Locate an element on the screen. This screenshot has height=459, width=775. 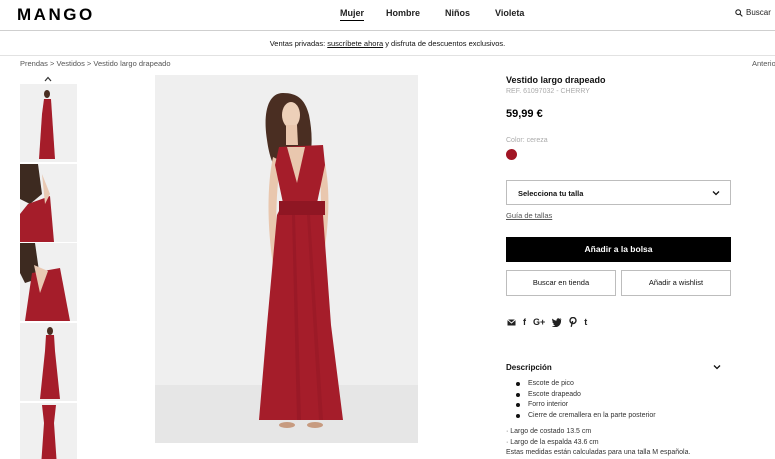
nav-mujer: Mujer is located at coordinates (352, 14).